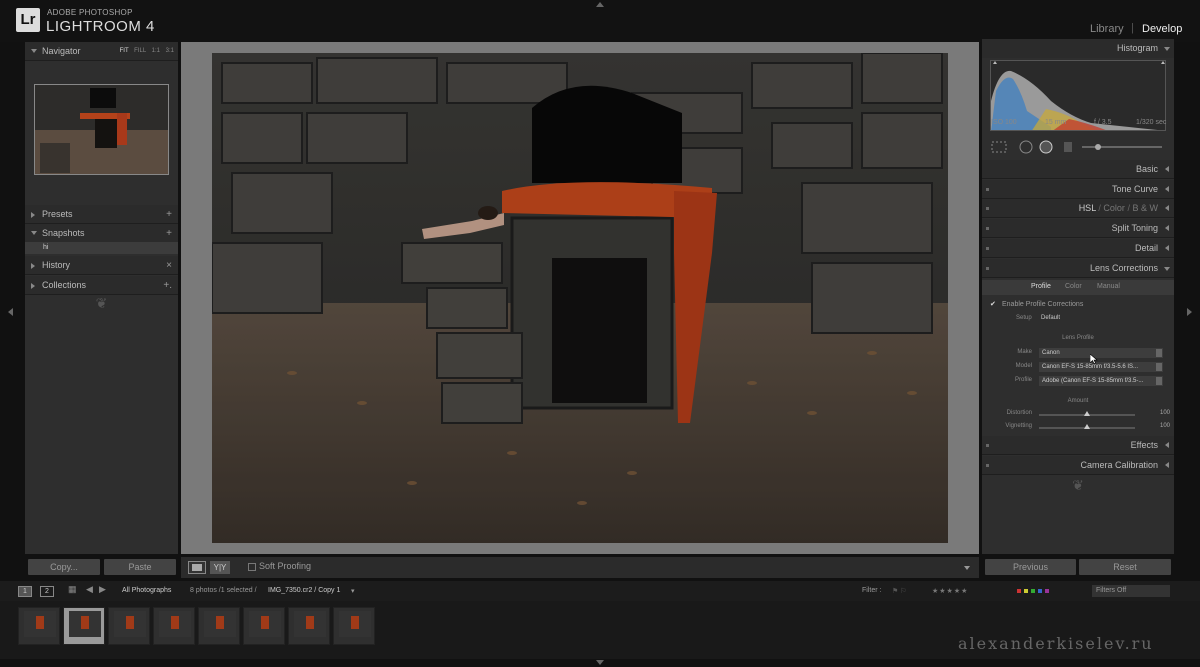 This screenshot has width=1200, height=667. I want to click on make-select: Canon, so click(1101, 353).